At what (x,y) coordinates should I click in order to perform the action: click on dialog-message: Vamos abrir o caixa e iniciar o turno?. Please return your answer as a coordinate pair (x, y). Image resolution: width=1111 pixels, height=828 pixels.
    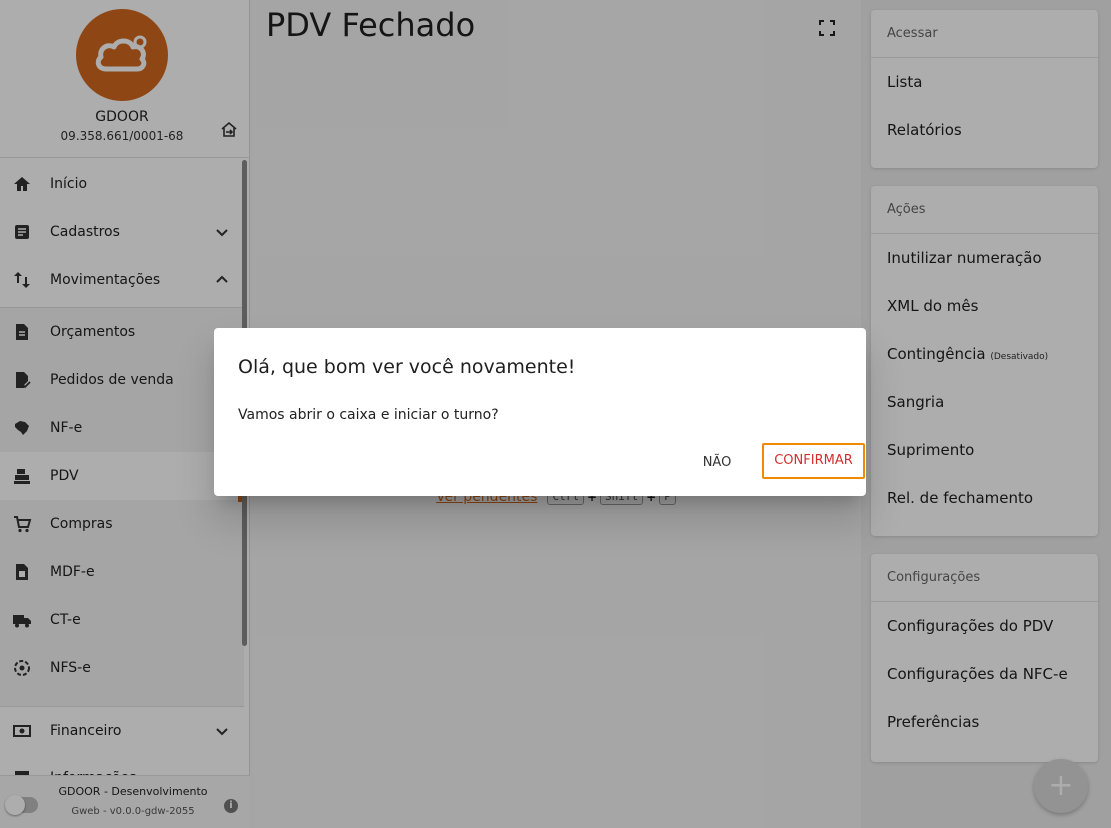
    Looking at the image, I should click on (368, 415).